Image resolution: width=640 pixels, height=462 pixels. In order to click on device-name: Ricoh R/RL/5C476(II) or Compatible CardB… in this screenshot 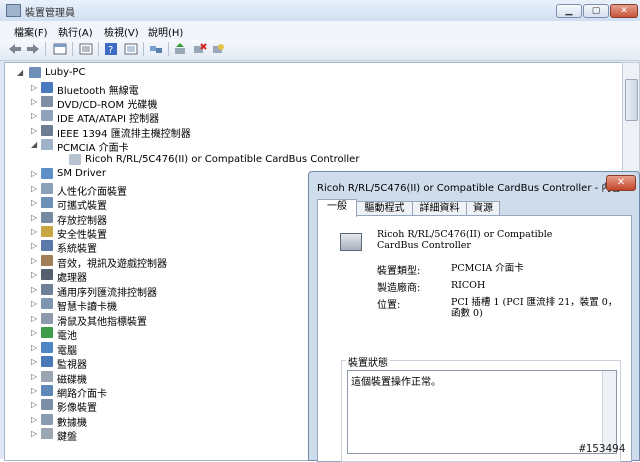, I will do `click(465, 240)`.